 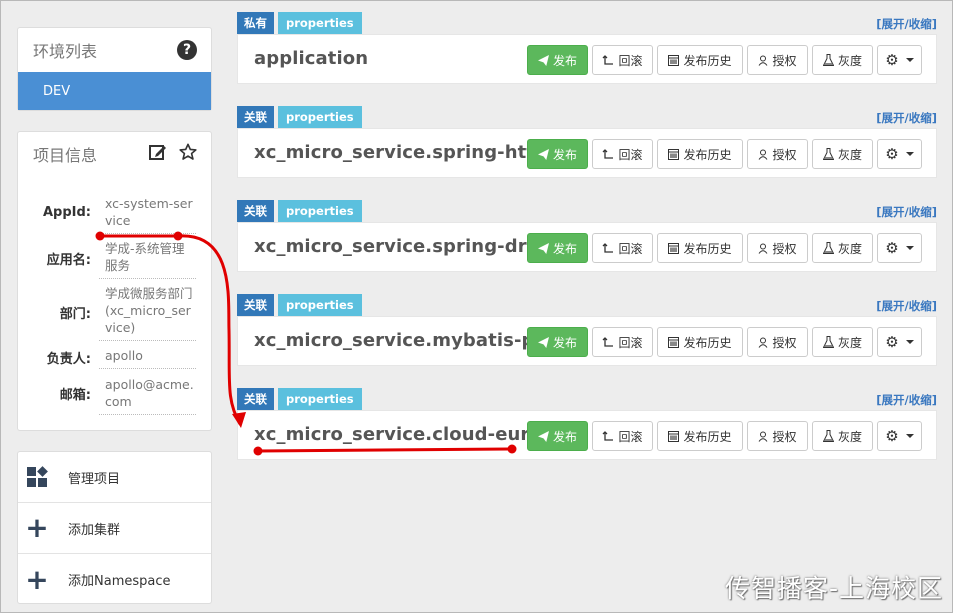 What do you see at coordinates (114, 154) in the screenshot?
I see `project-info-heading: 项目信息` at bounding box center [114, 154].